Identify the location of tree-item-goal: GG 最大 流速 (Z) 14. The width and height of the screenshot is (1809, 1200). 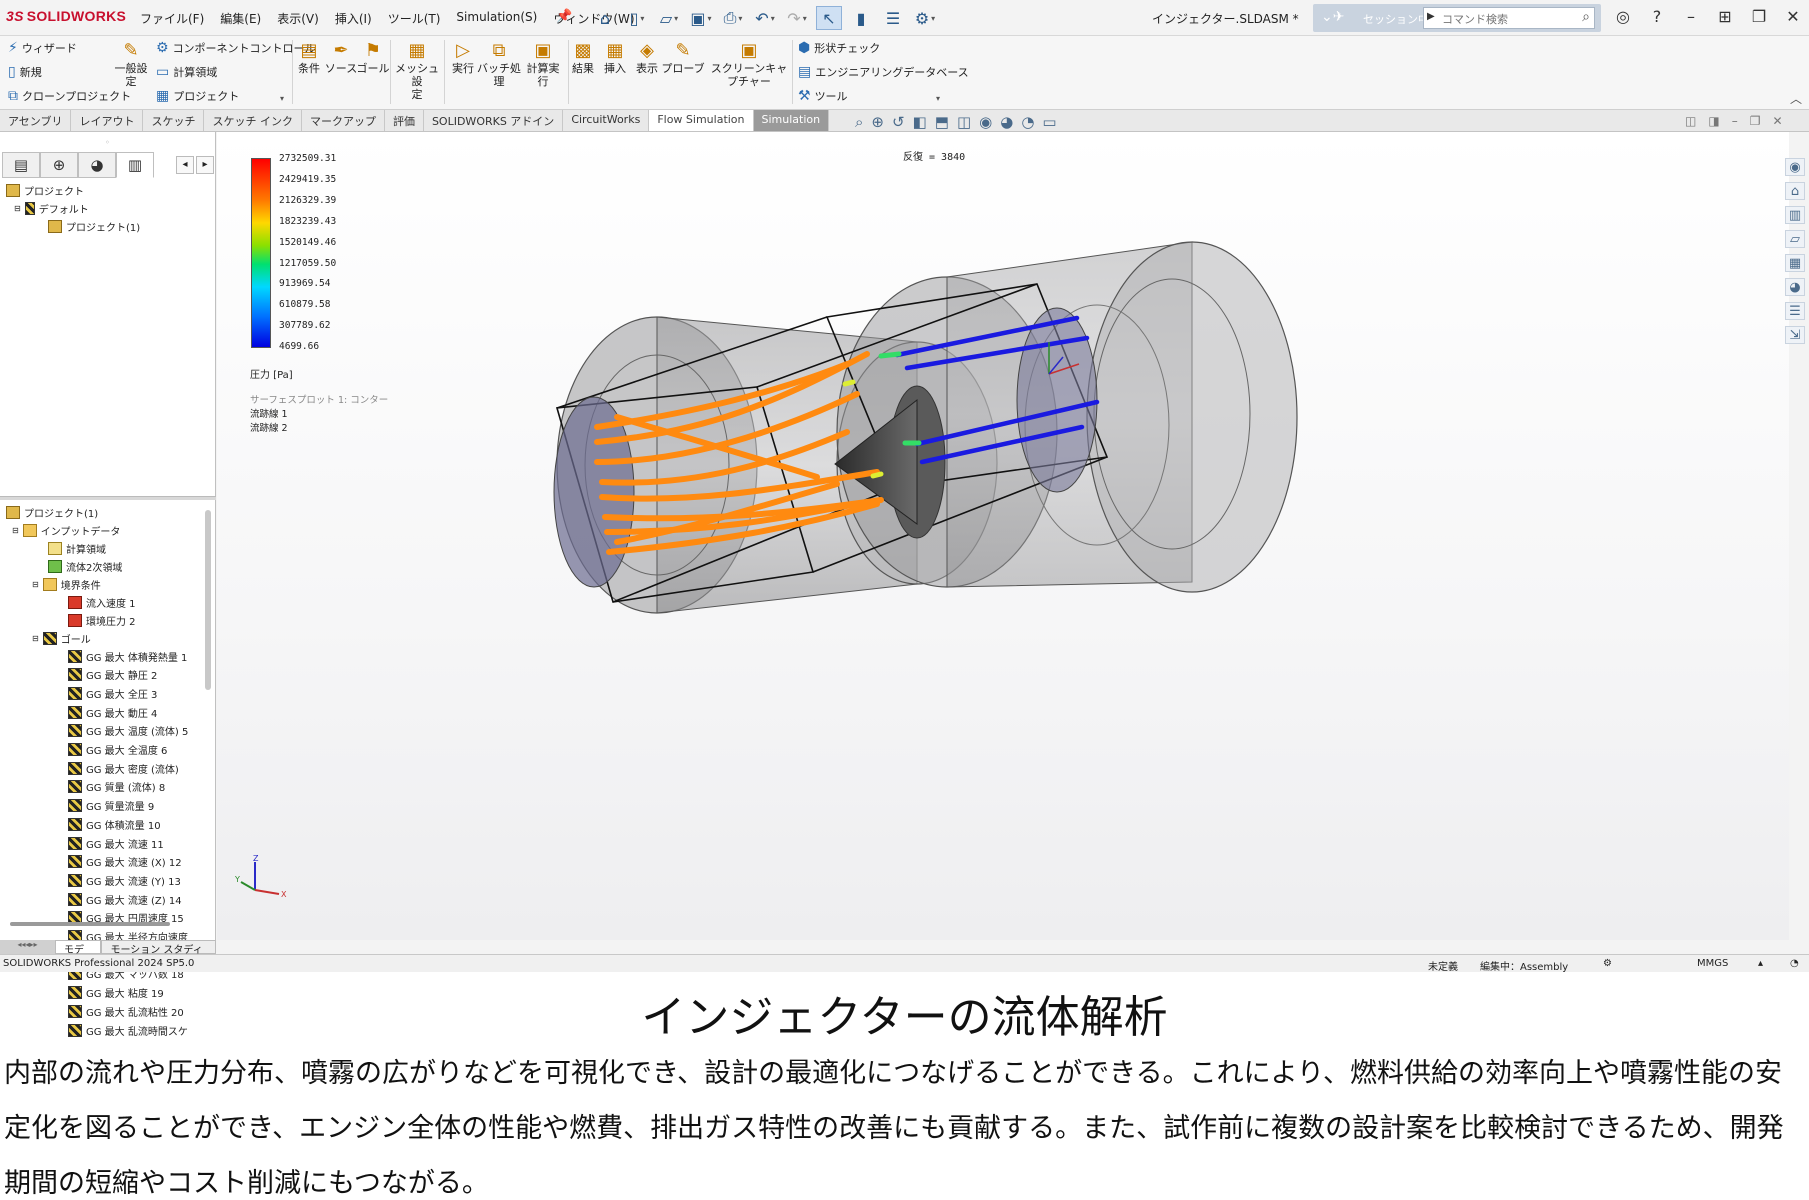
(125, 899).